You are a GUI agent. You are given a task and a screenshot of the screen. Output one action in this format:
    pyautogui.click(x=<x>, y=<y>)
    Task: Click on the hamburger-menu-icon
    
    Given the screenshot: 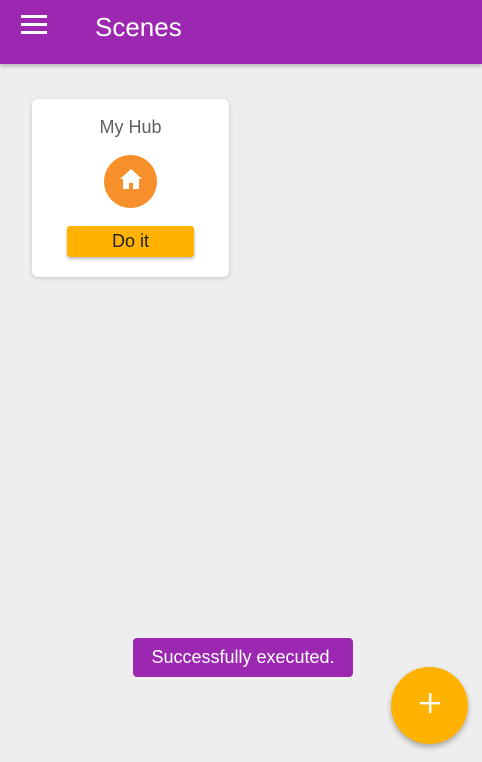 What is the action you would take?
    pyautogui.click(x=34, y=26)
    